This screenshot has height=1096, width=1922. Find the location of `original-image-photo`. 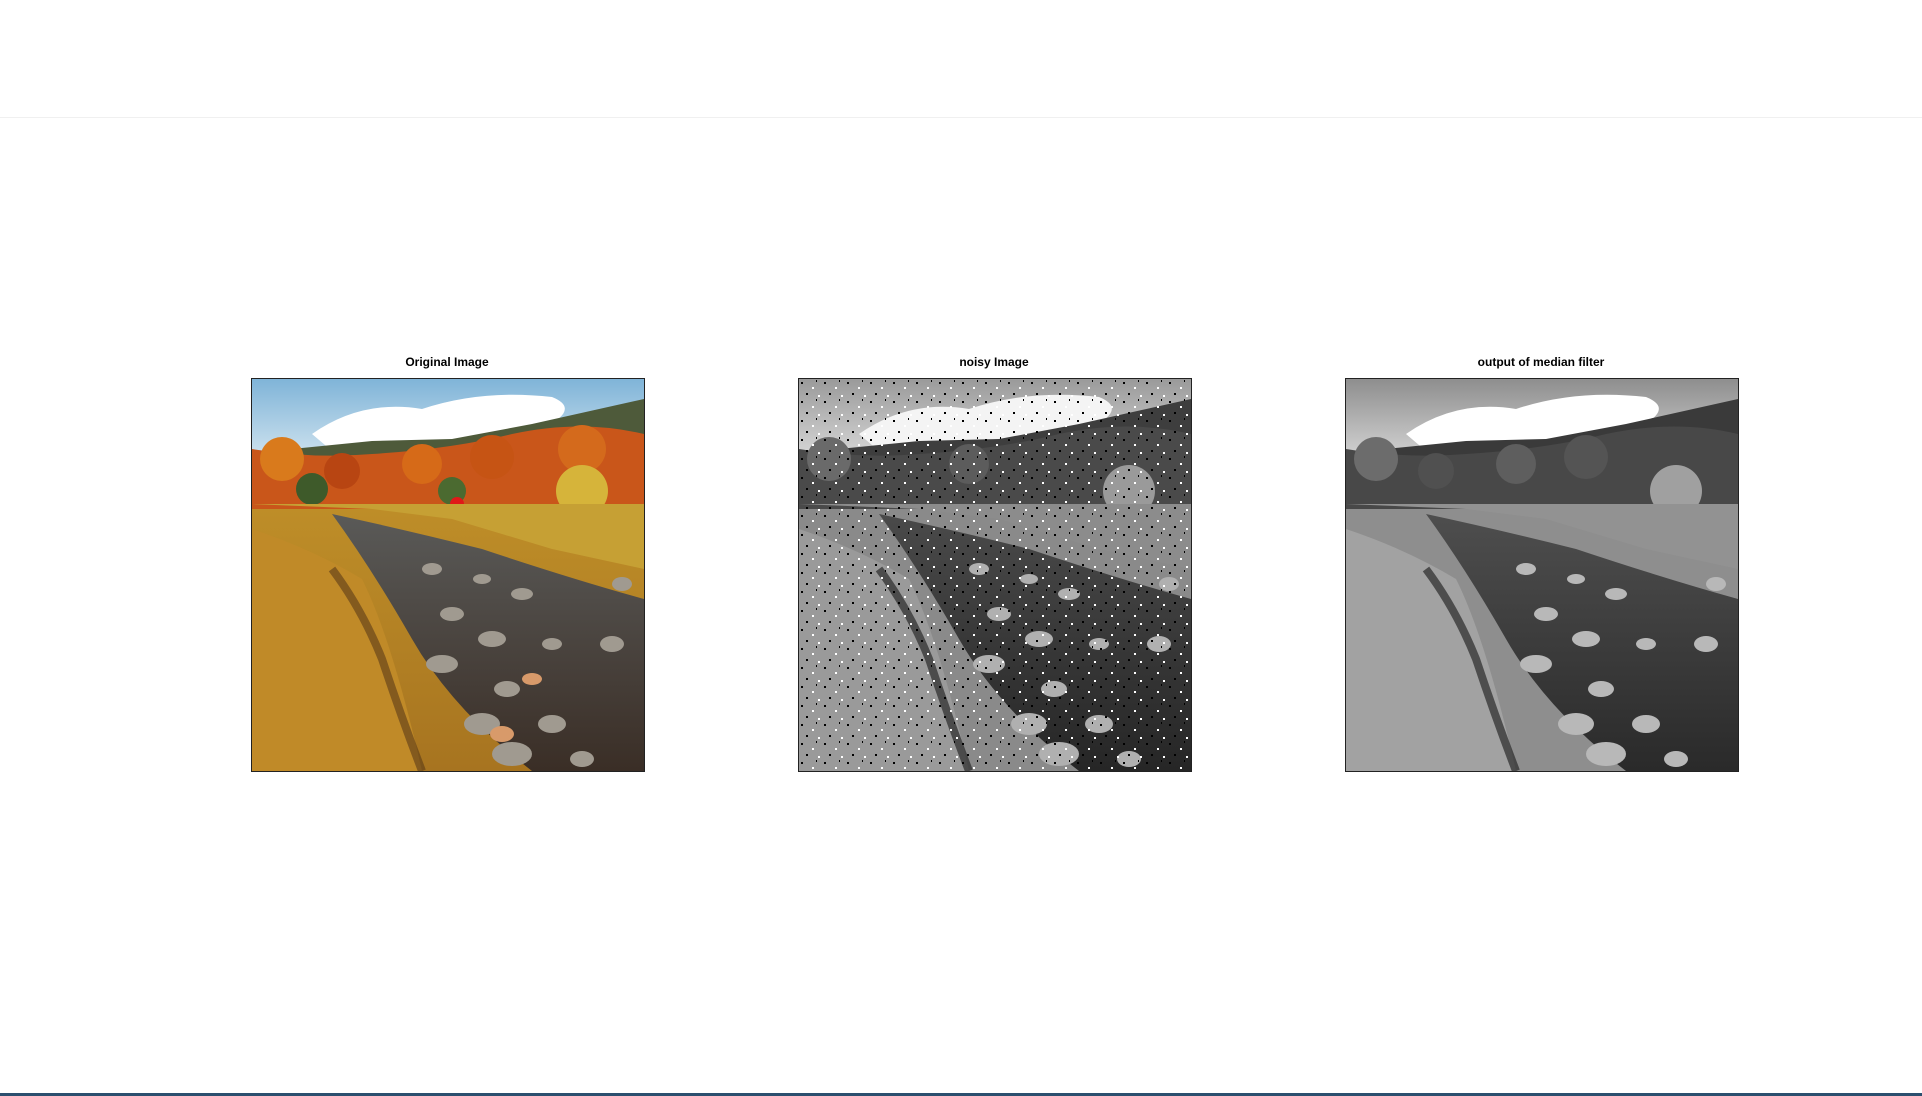

original-image-photo is located at coordinates (448, 575).